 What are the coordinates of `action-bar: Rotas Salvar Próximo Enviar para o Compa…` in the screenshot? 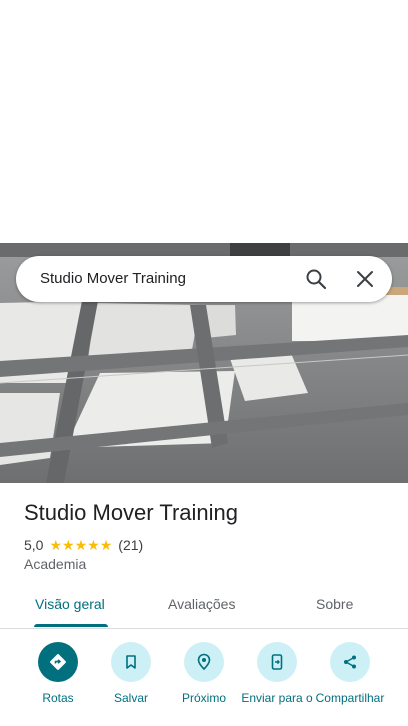 It's located at (204, 683).